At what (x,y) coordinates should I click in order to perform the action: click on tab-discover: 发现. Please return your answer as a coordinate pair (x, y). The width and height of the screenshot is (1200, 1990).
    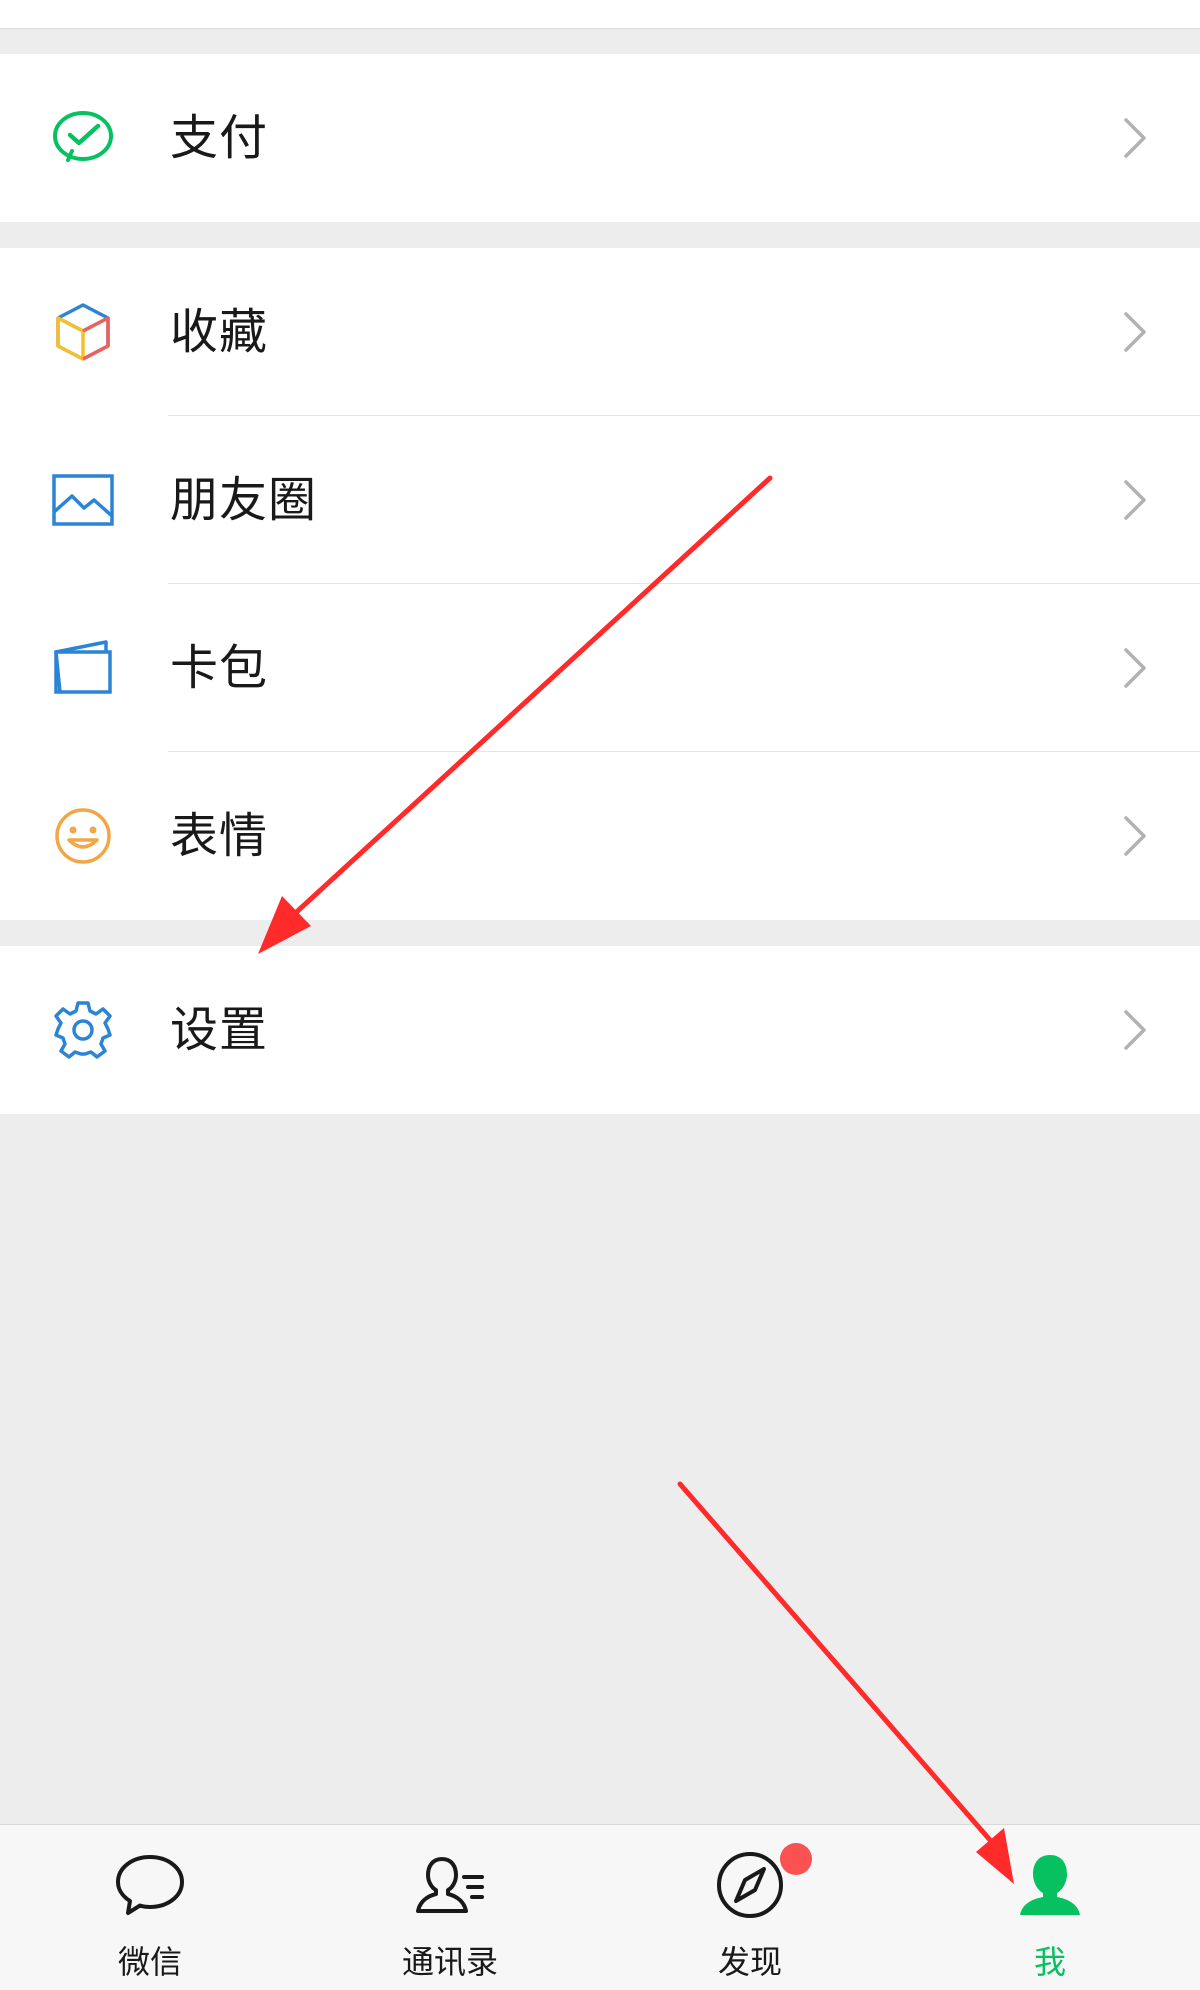
    Looking at the image, I should click on (750, 1907).